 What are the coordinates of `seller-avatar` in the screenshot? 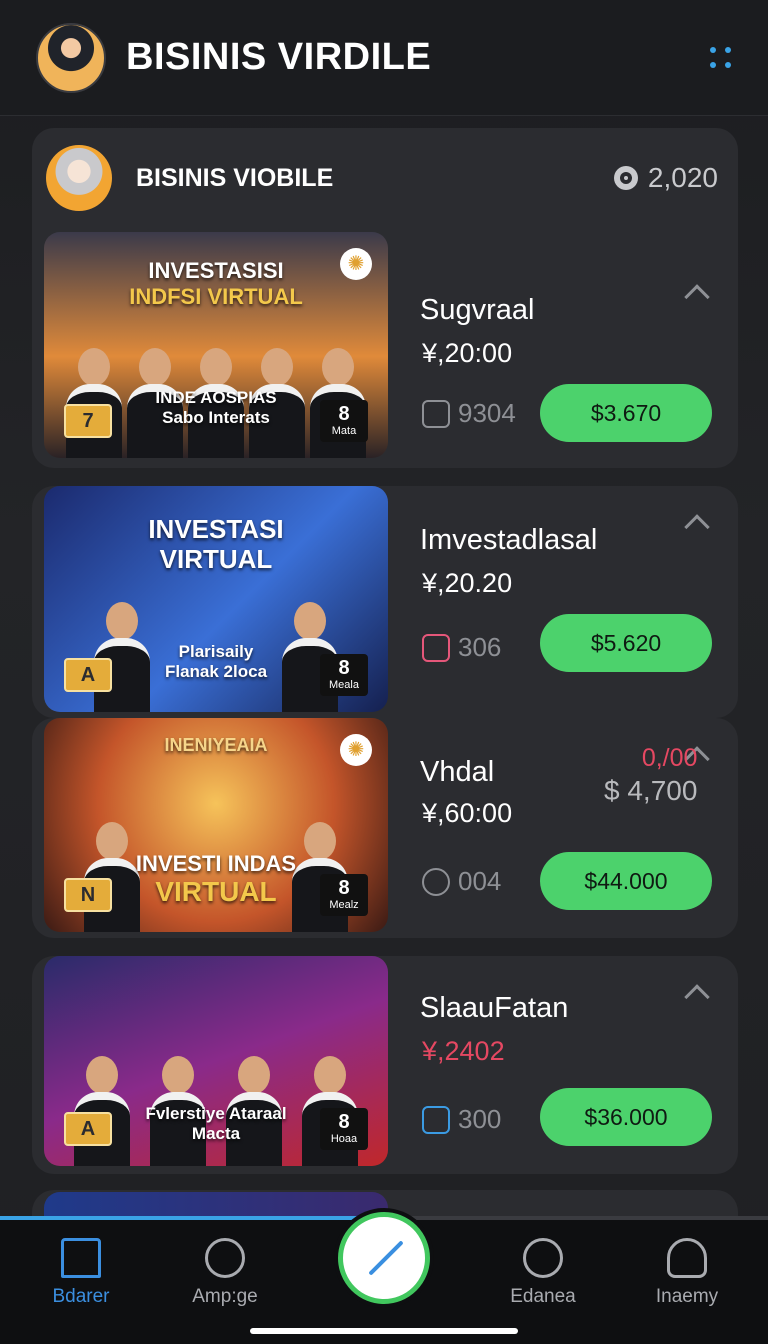 It's located at (79, 178).